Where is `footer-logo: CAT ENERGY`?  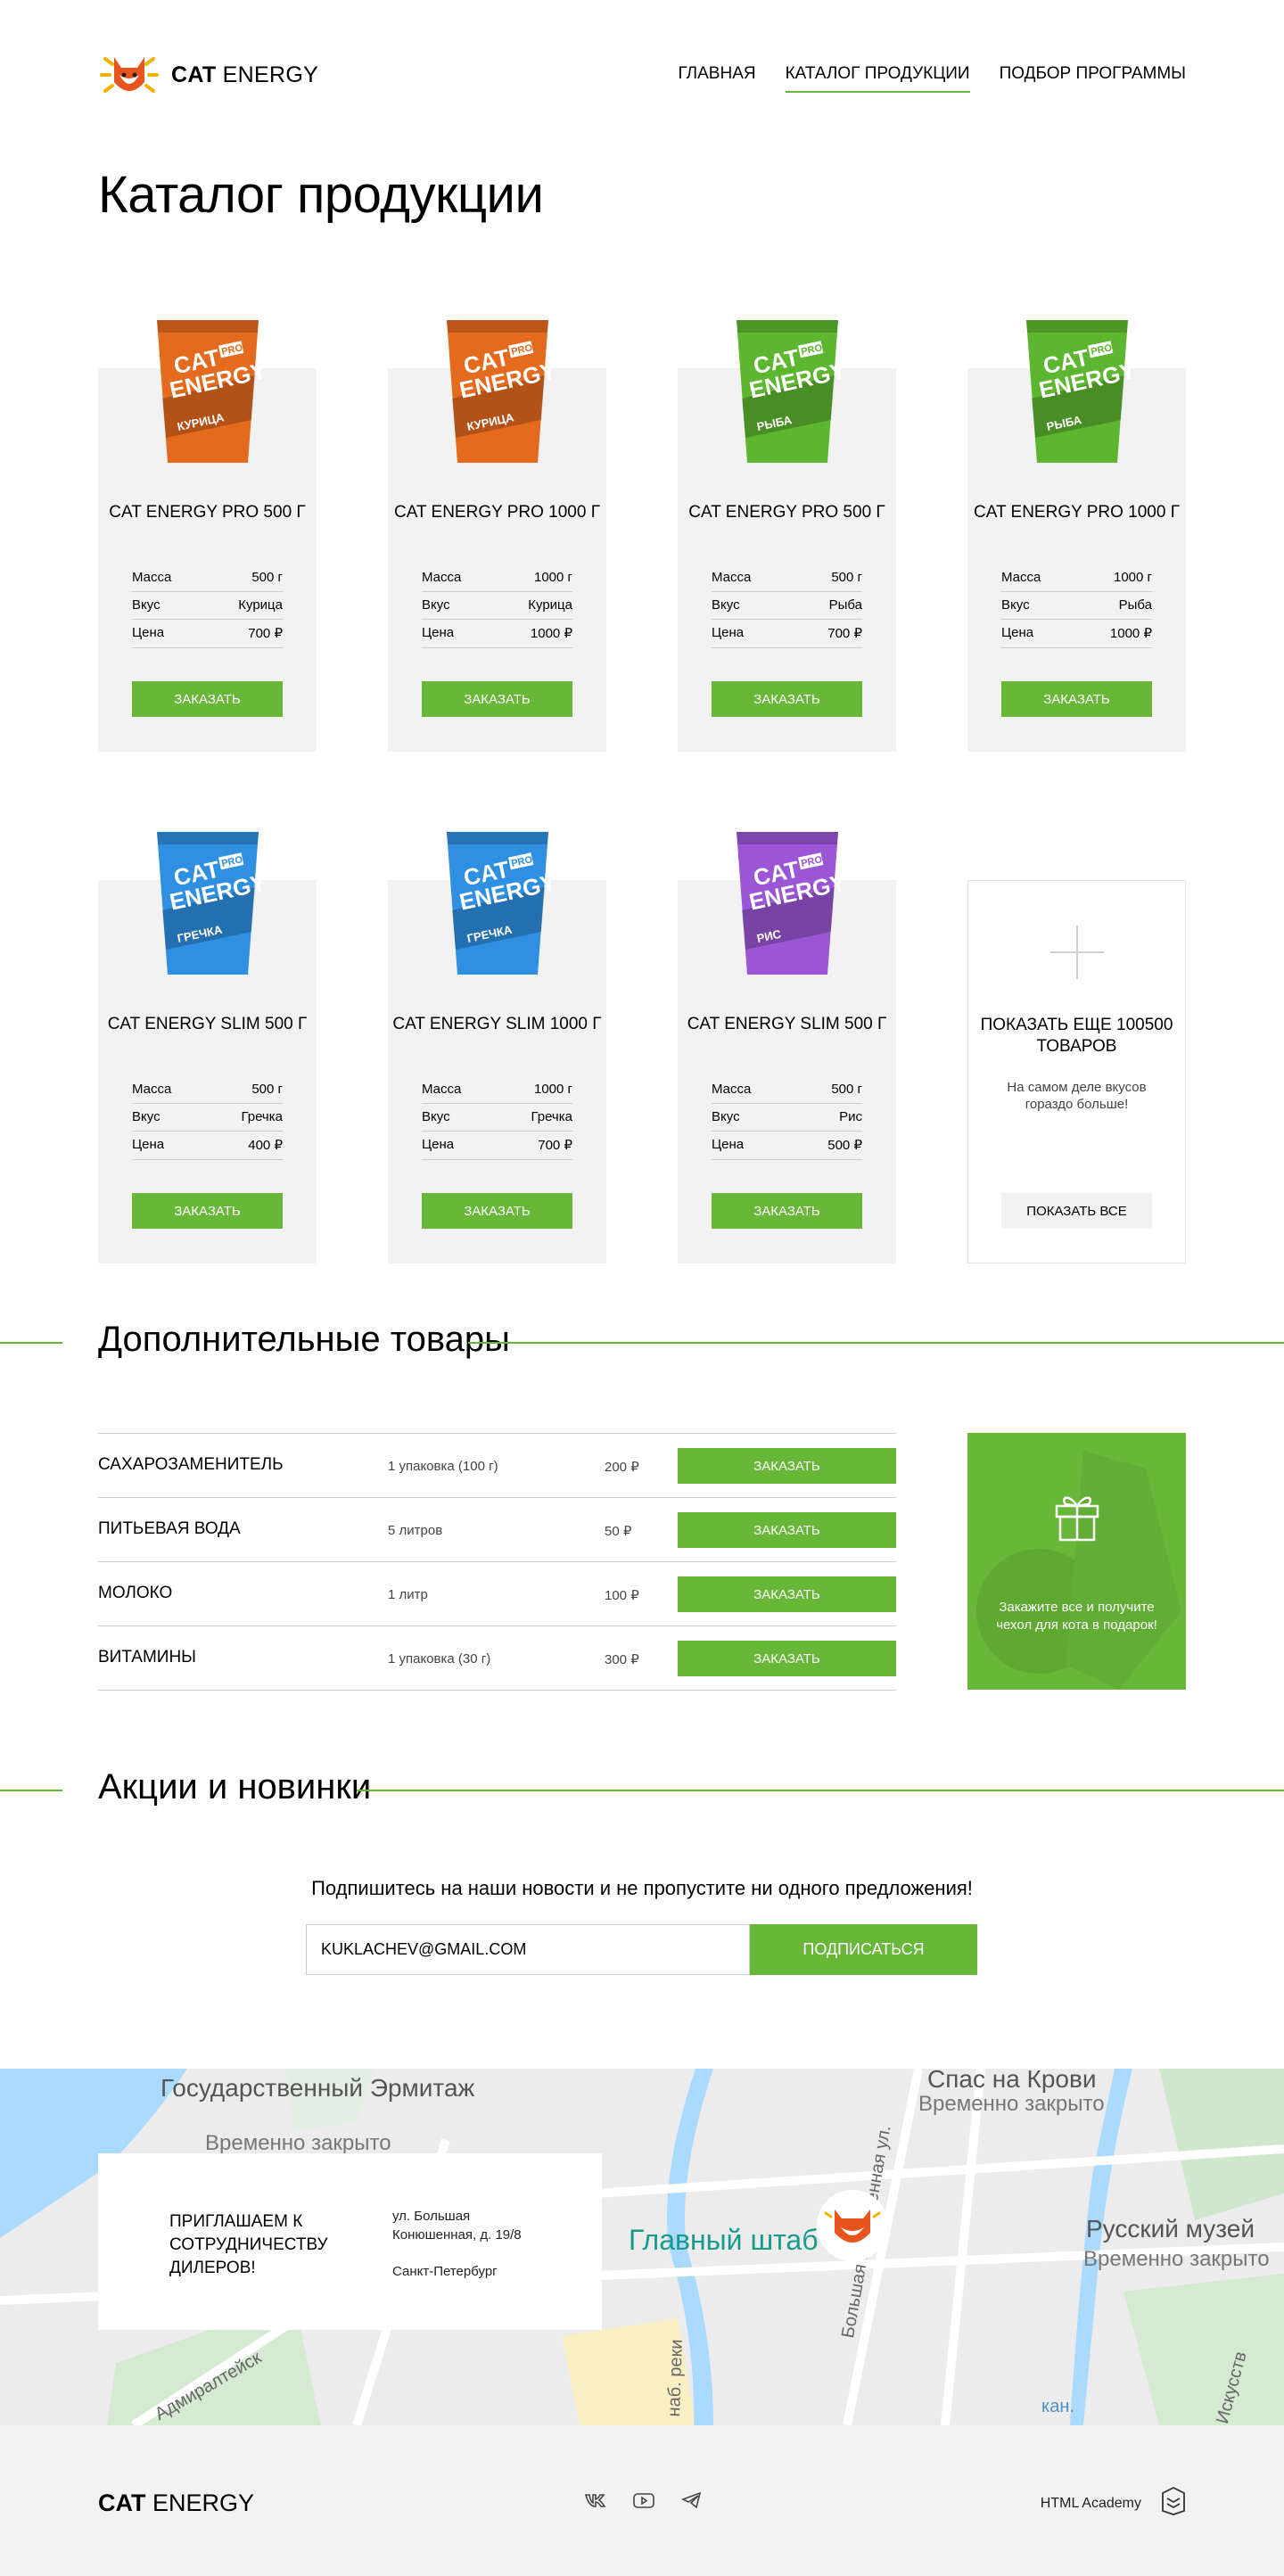
footer-logo: CAT ENERGY is located at coordinates (176, 2503).